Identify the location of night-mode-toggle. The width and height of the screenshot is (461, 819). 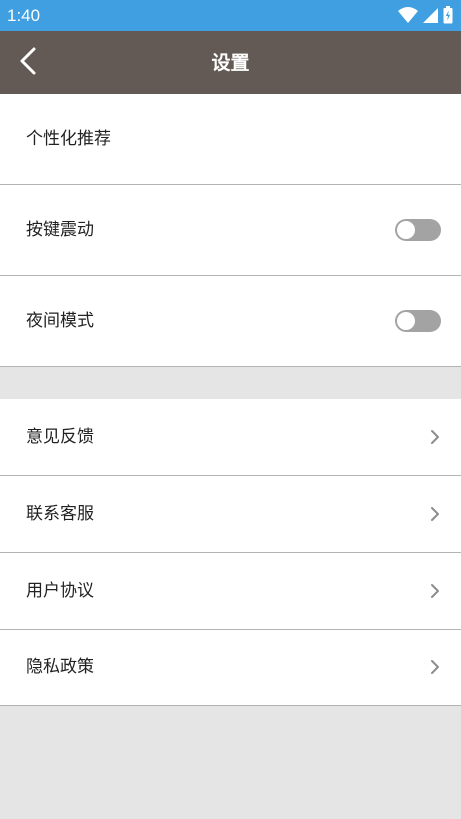
(418, 321).